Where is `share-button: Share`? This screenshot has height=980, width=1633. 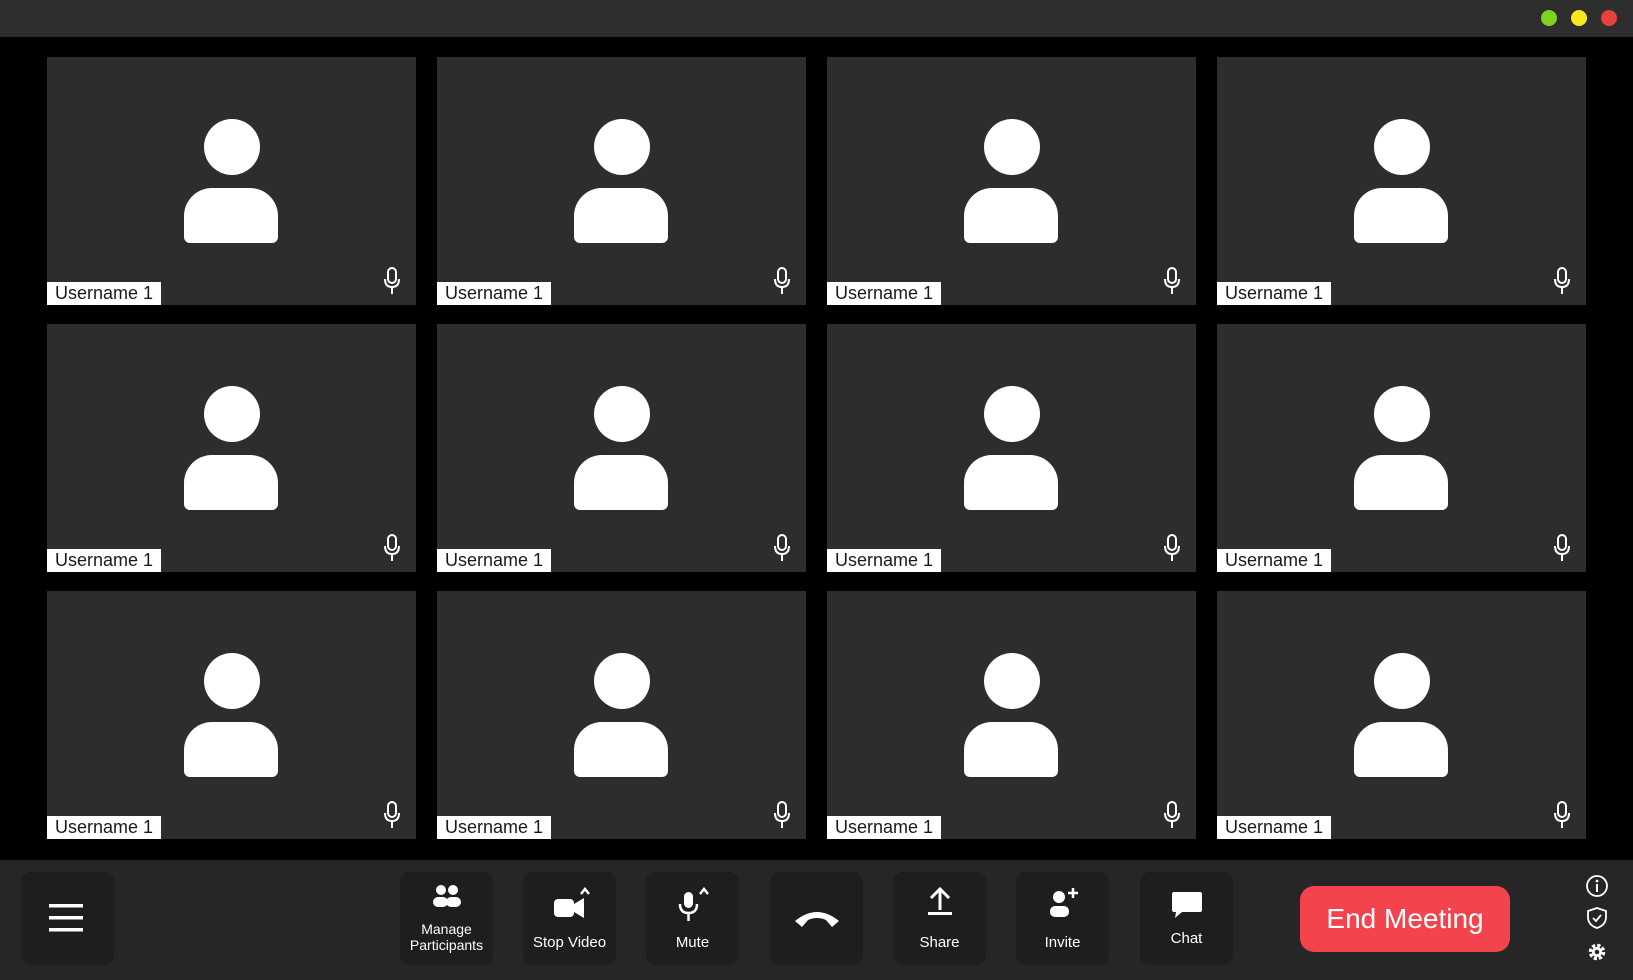
share-button: Share is located at coordinates (939, 918).